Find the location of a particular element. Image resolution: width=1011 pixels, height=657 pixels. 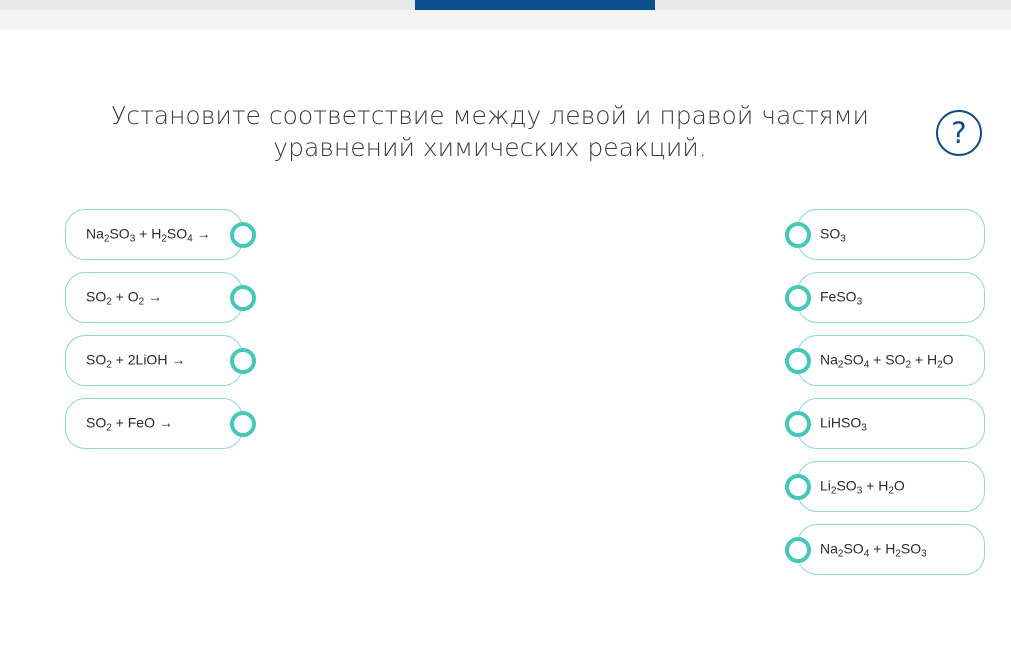

right-item: FeSO3 is located at coordinates (885, 297).